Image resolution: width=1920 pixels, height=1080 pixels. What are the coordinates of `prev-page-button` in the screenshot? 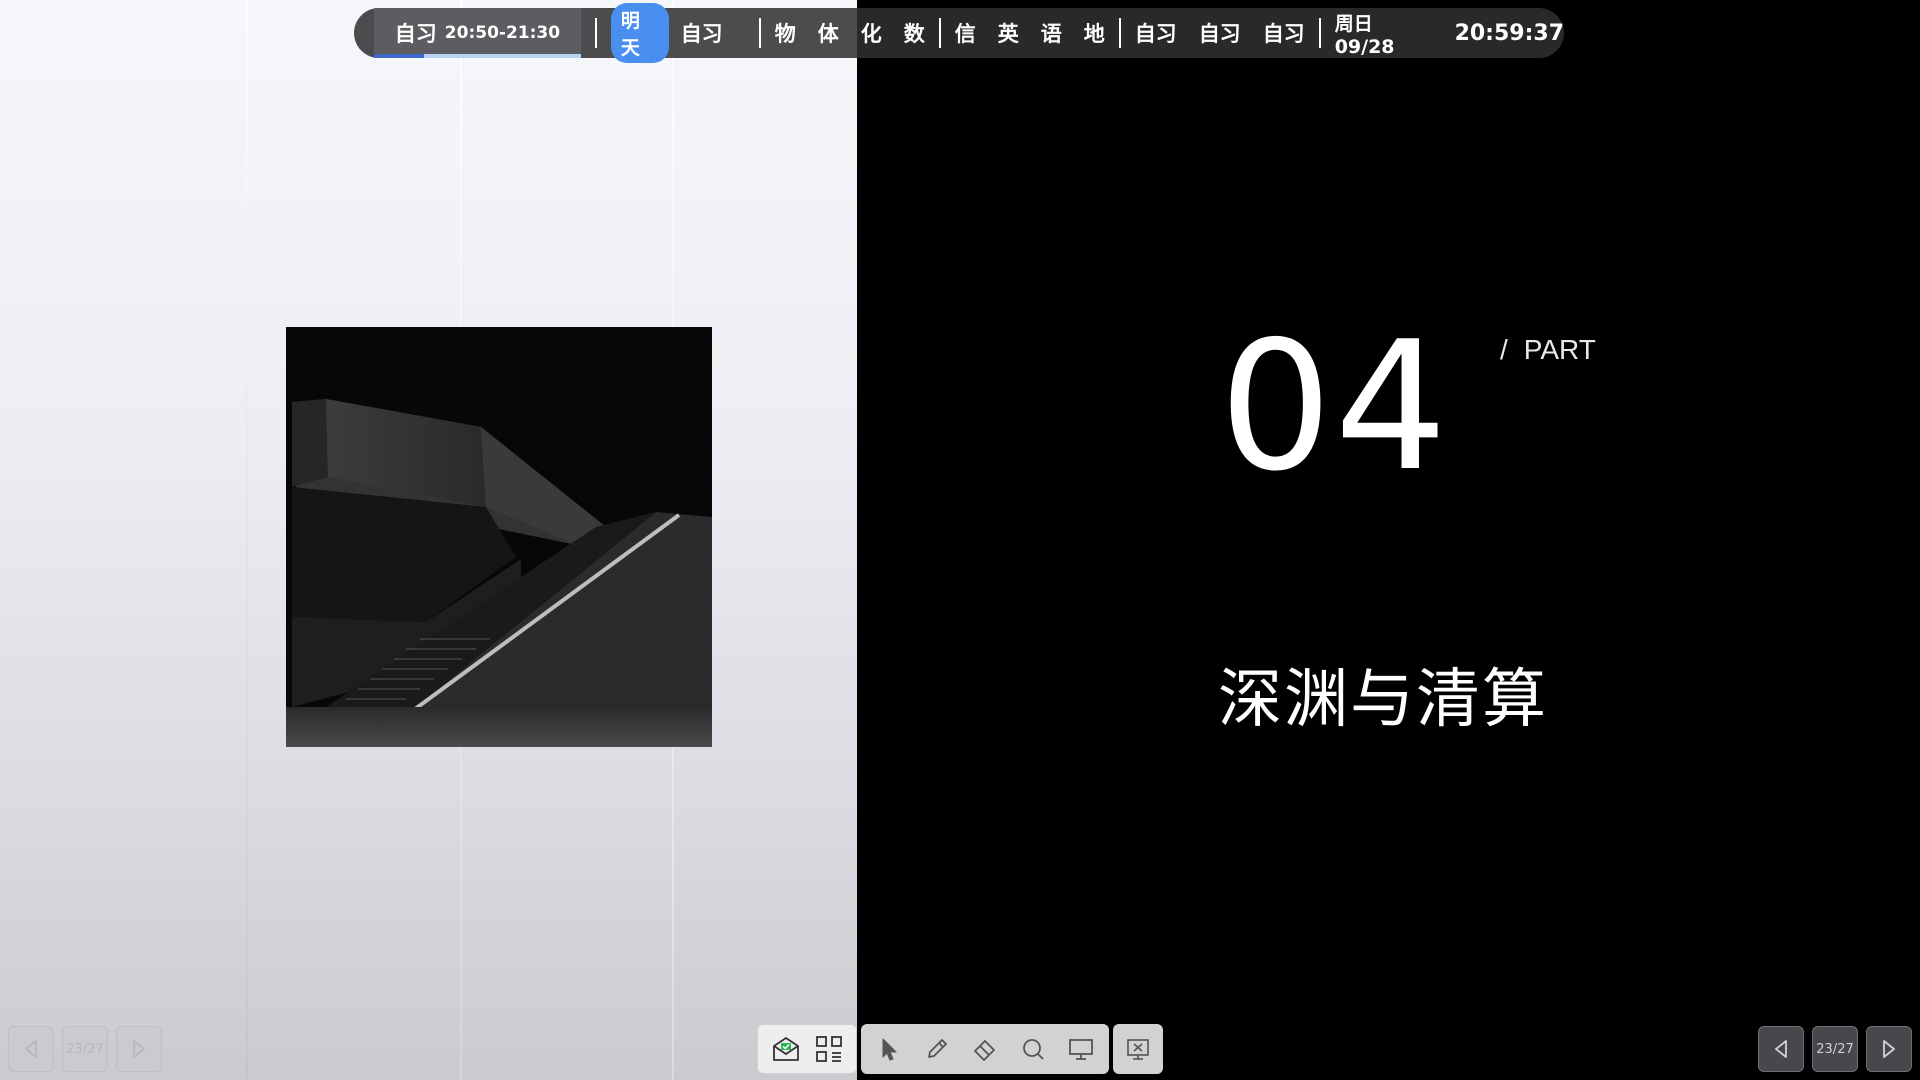 It's located at (31, 1049).